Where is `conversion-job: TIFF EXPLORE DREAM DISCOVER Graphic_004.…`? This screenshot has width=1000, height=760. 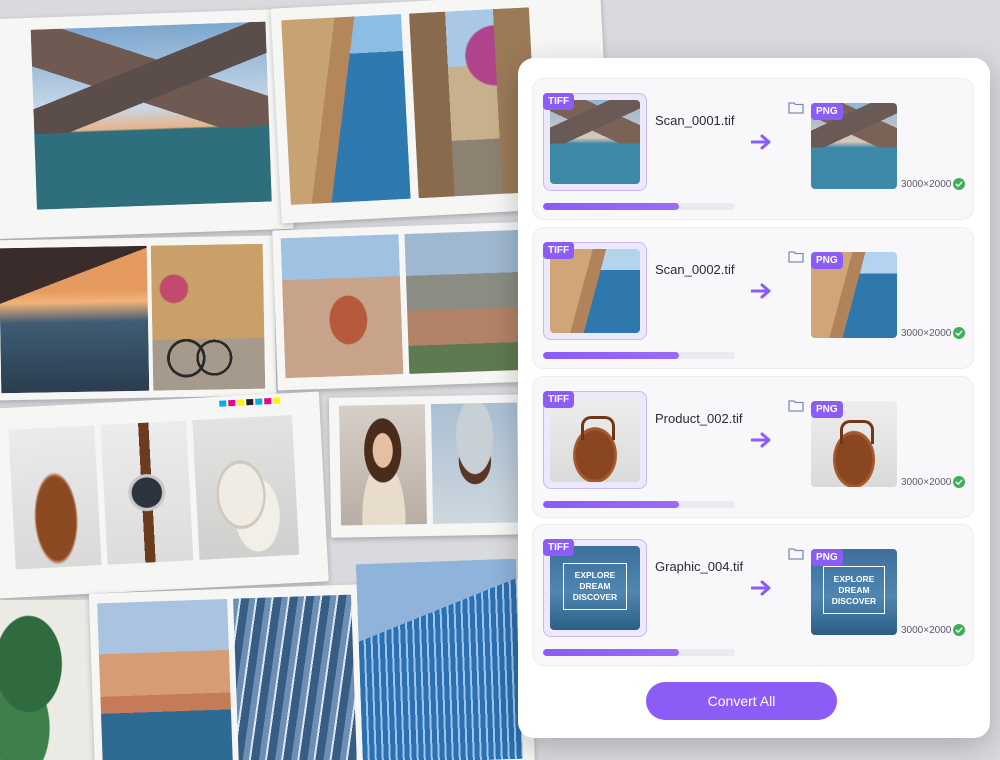
conversion-job: TIFF EXPLORE DREAM DISCOVER Graphic_004.… is located at coordinates (753, 595).